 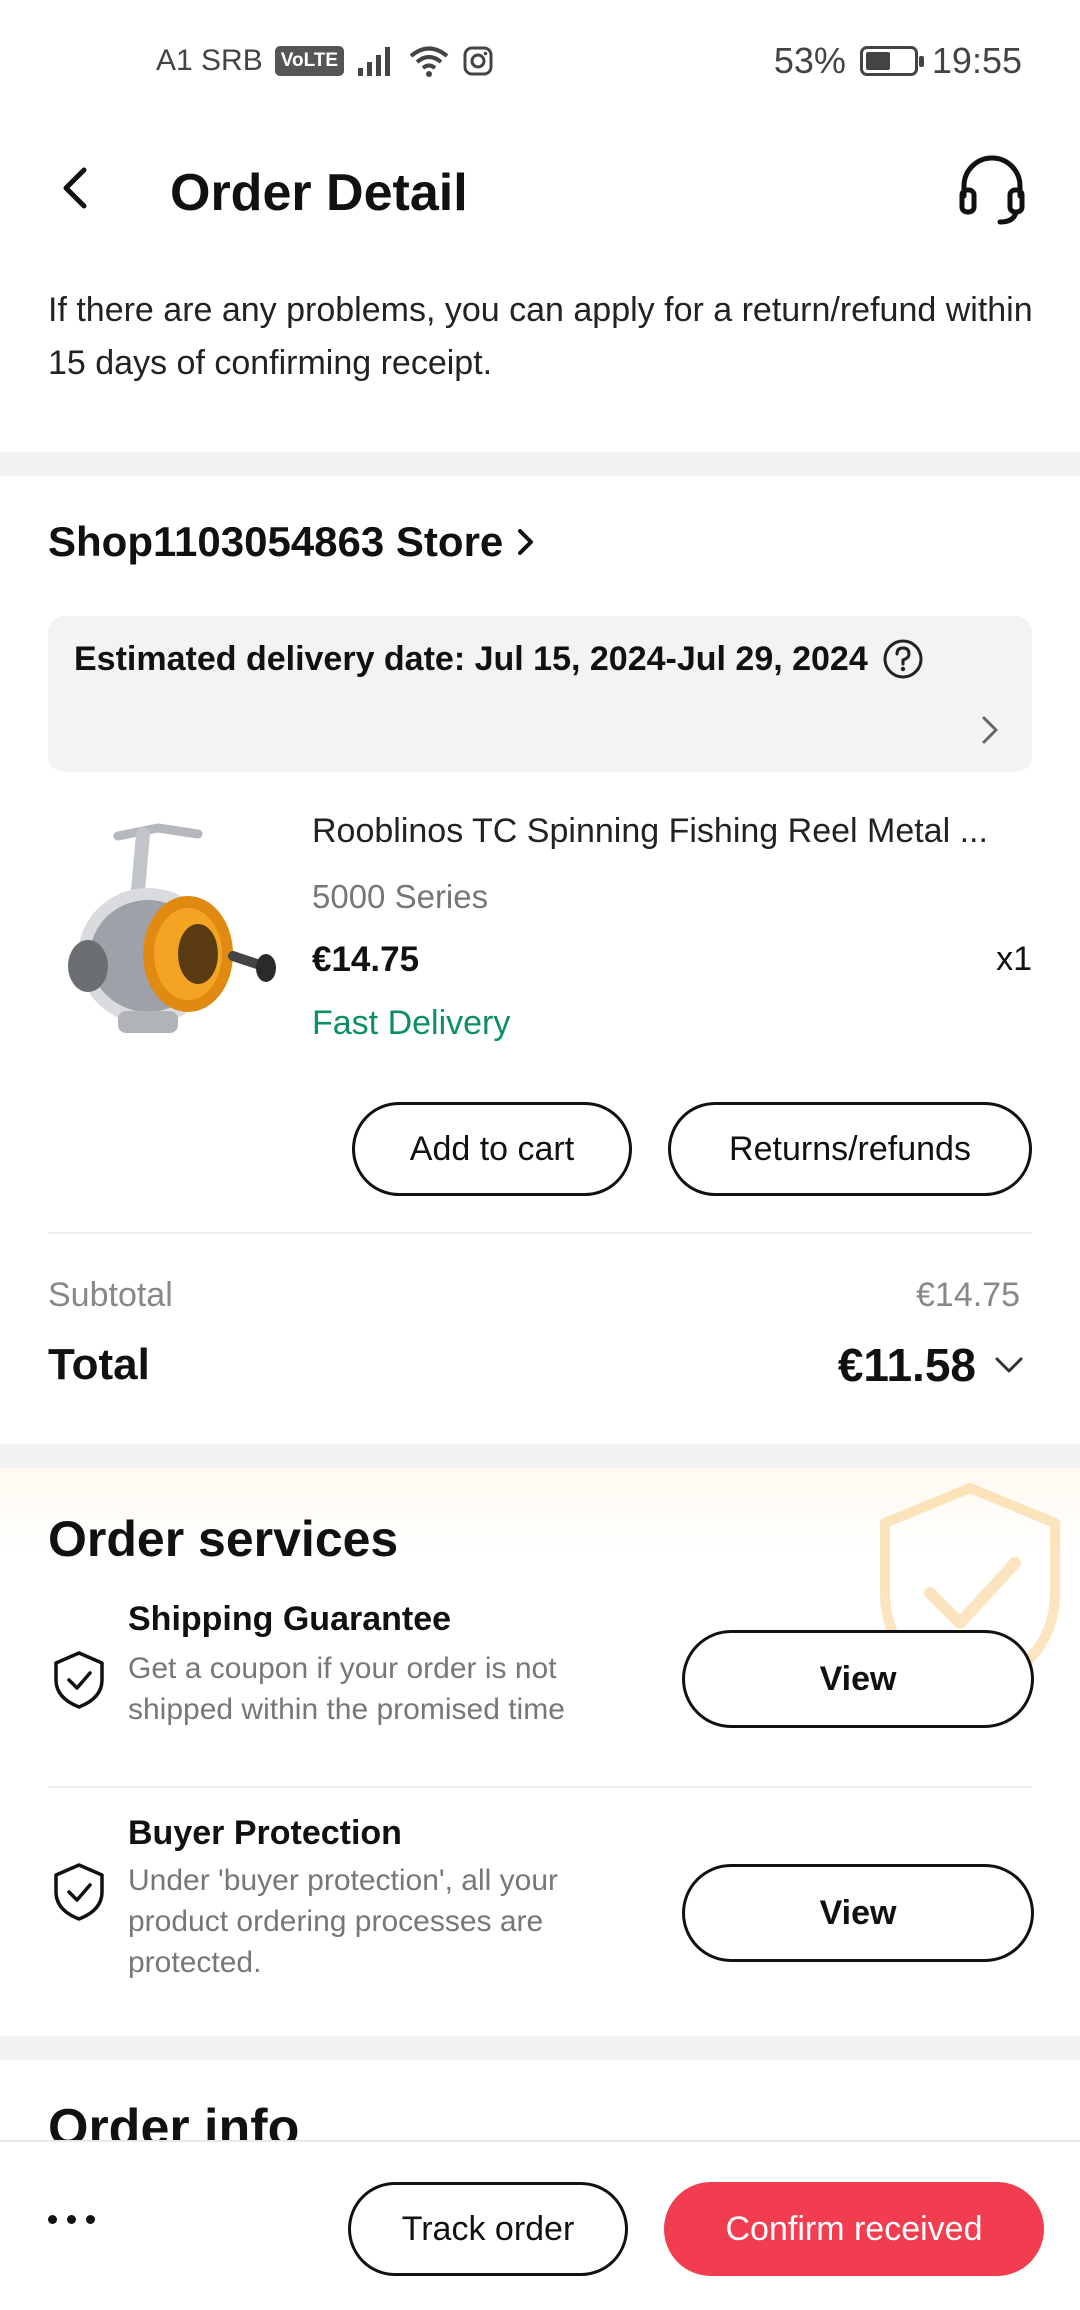 What do you see at coordinates (976, 60) in the screenshot?
I see `clock: 19:55` at bounding box center [976, 60].